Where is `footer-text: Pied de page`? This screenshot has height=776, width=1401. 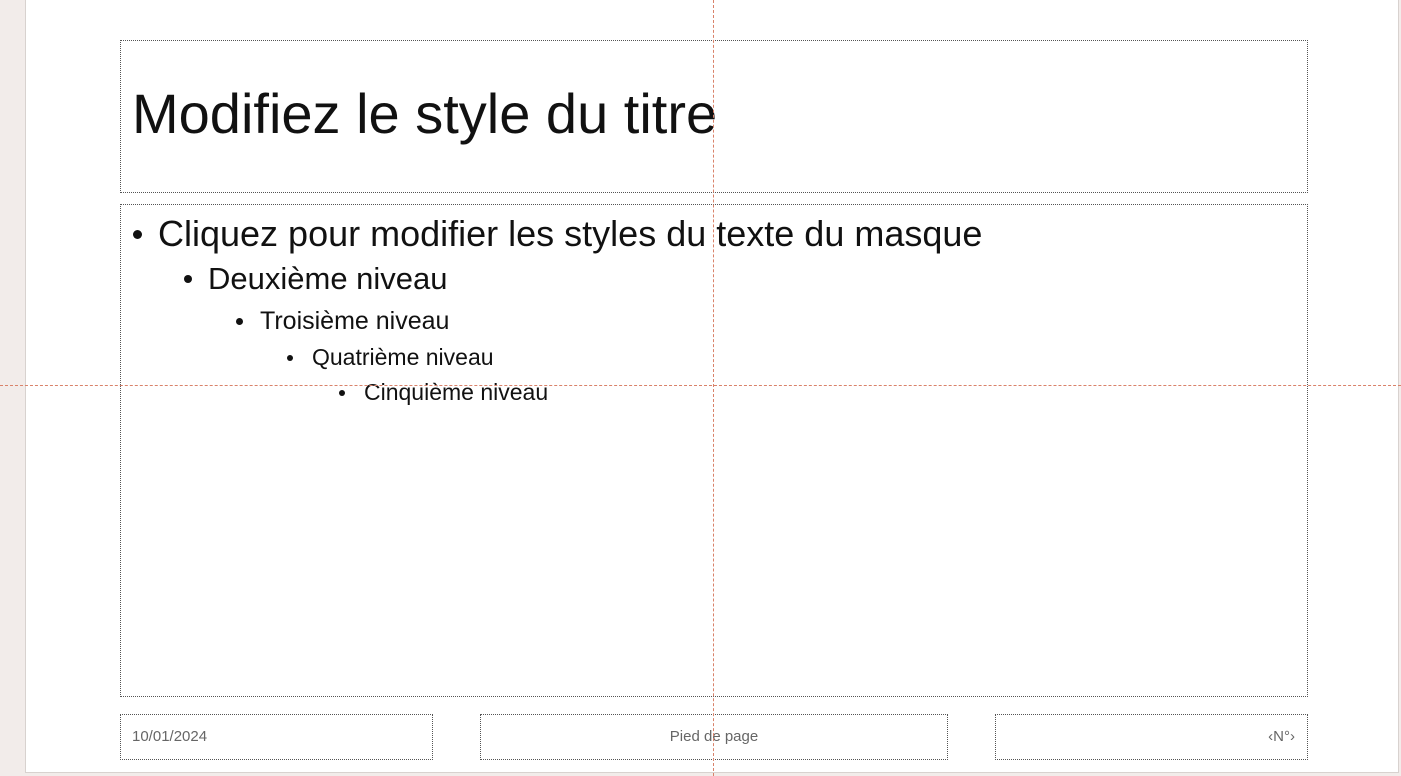 footer-text: Pied de page is located at coordinates (714, 736).